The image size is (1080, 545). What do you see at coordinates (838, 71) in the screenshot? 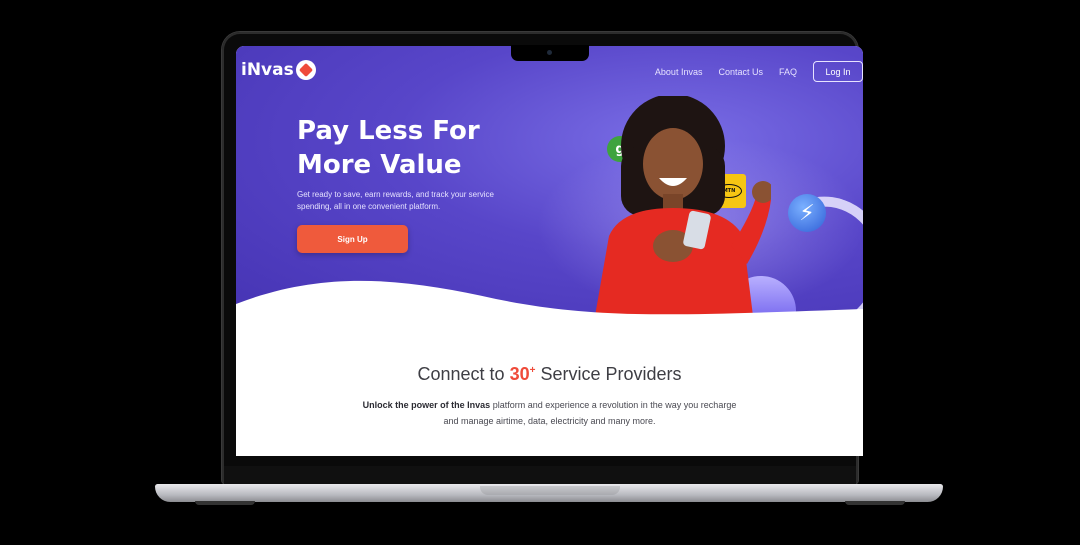
I see `login-button: Log In` at bounding box center [838, 71].